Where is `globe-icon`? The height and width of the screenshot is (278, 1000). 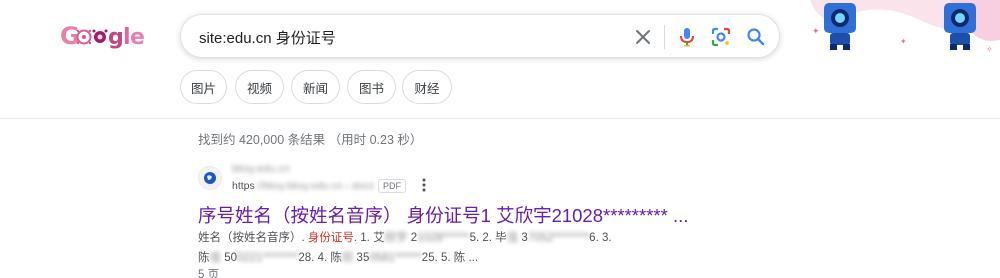
globe-icon is located at coordinates (210, 178).